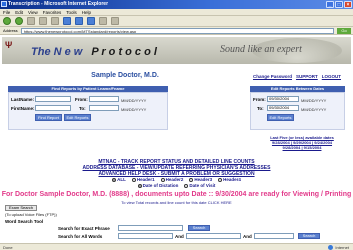 The width and height of the screenshot is (353, 250). What do you see at coordinates (19, 21) in the screenshot?
I see `forward-icon` at bounding box center [19, 21].